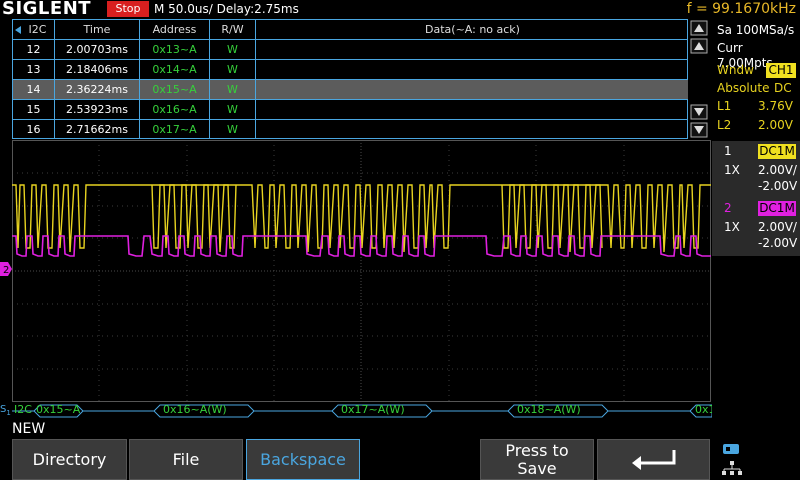  I want to click on backspace-button: Backspace, so click(303, 459).